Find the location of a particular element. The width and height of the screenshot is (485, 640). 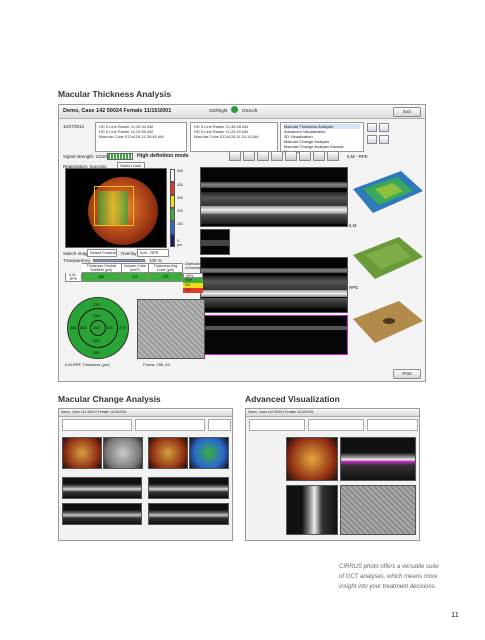

etdrs-value: 277 is located at coordinates (122, 327).